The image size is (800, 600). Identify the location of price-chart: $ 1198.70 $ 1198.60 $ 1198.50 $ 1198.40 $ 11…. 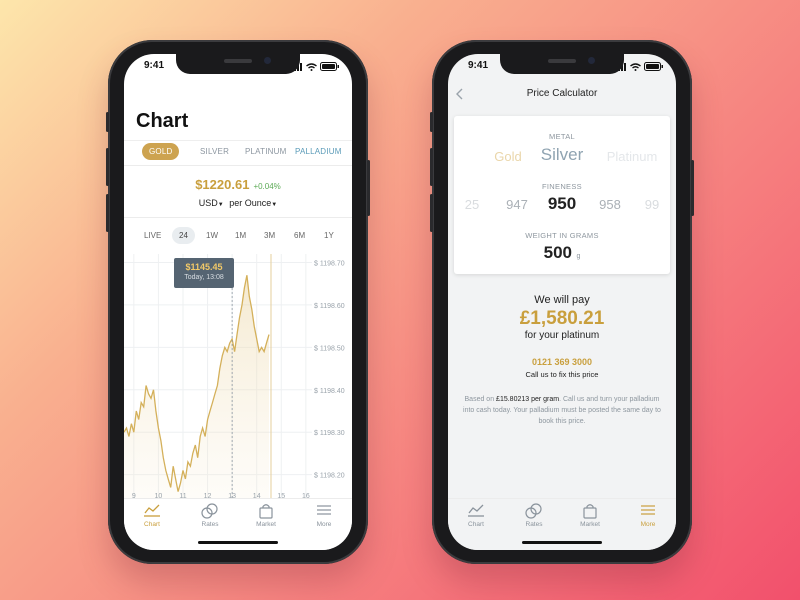
(238, 382).